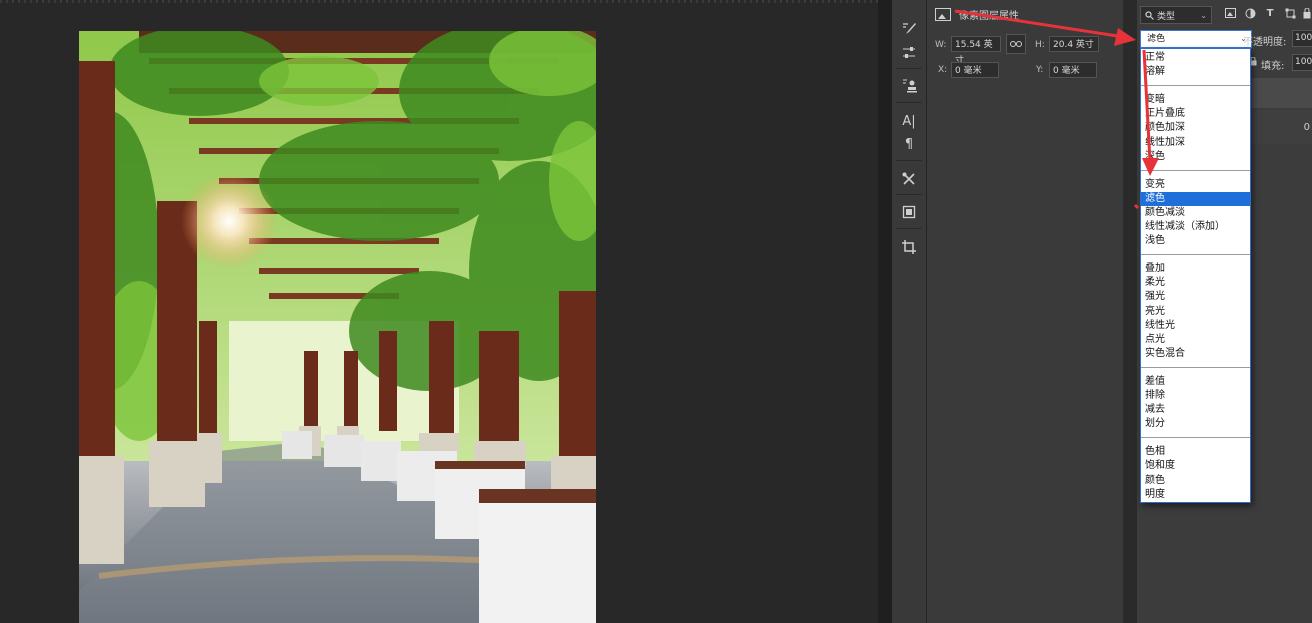  What do you see at coordinates (909, 53) in the screenshot?
I see `adjust-sliders-icon` at bounding box center [909, 53].